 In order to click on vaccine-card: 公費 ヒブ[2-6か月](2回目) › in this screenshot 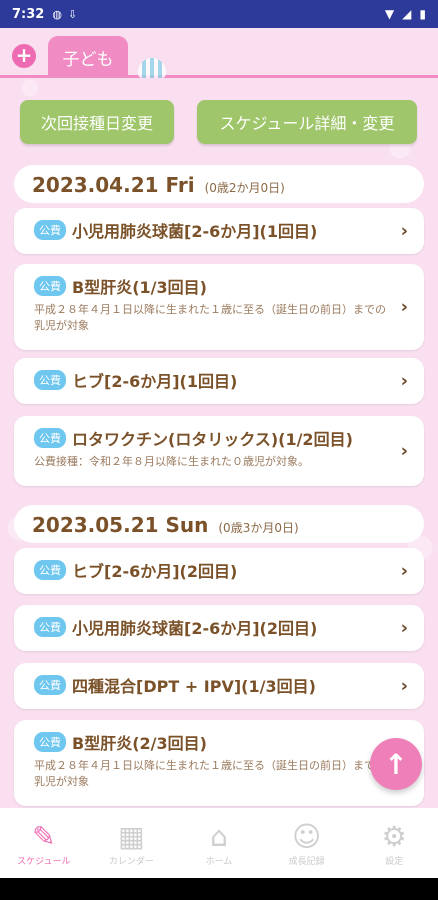, I will do `click(219, 571)`.